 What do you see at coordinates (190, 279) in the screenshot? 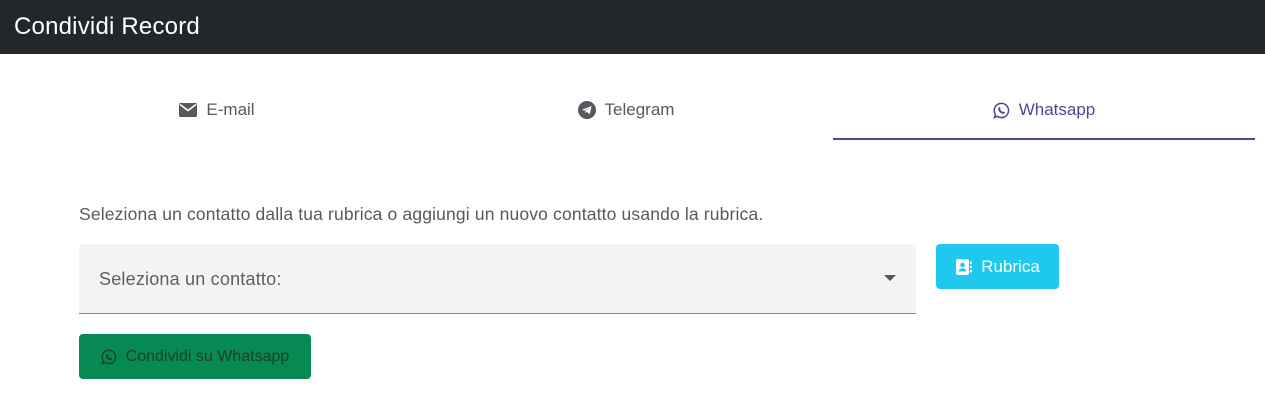
I see `contact-select-placeholder: Seleziona un contatto:` at bounding box center [190, 279].